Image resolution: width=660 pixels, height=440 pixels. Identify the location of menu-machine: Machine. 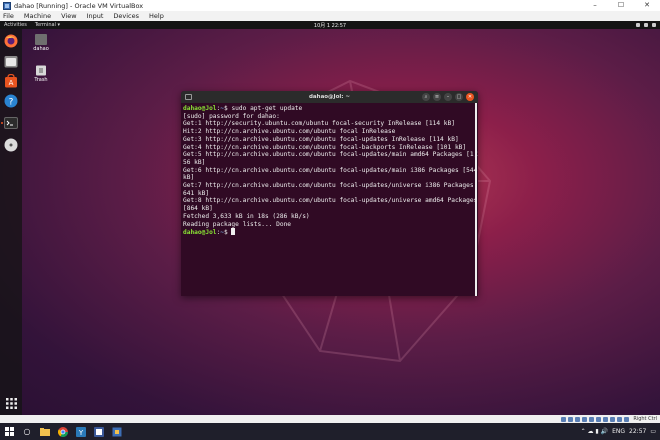
(37, 16).